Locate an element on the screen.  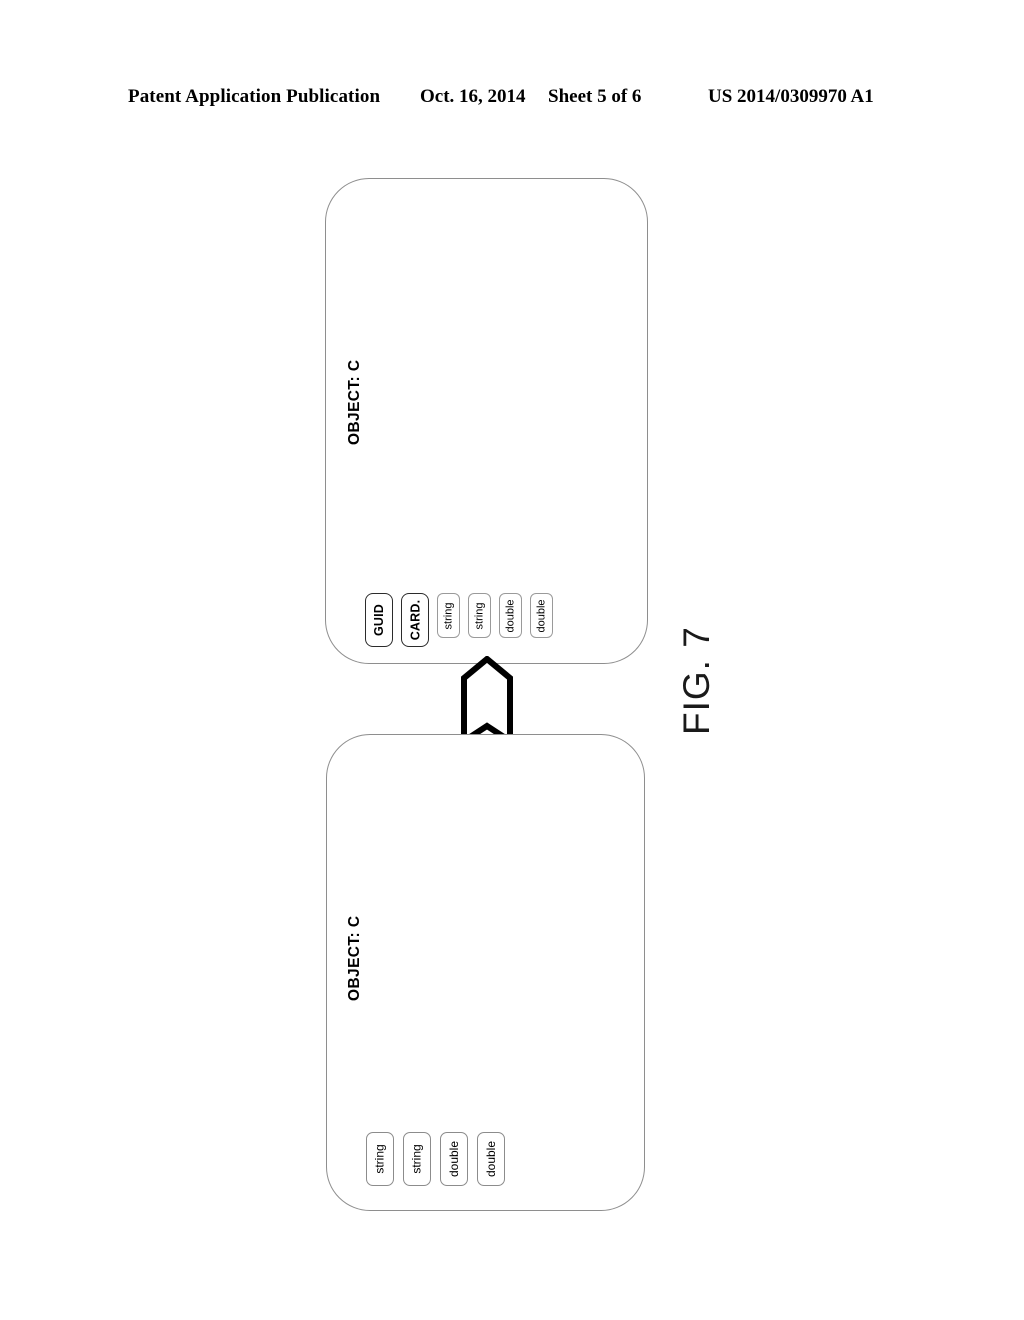
up-block-arrow-icon is located at coordinates (487, 700).